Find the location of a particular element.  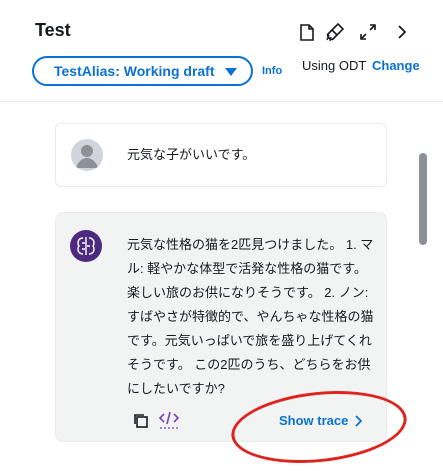

odt-status-text: Using ODT is located at coordinates (334, 65).